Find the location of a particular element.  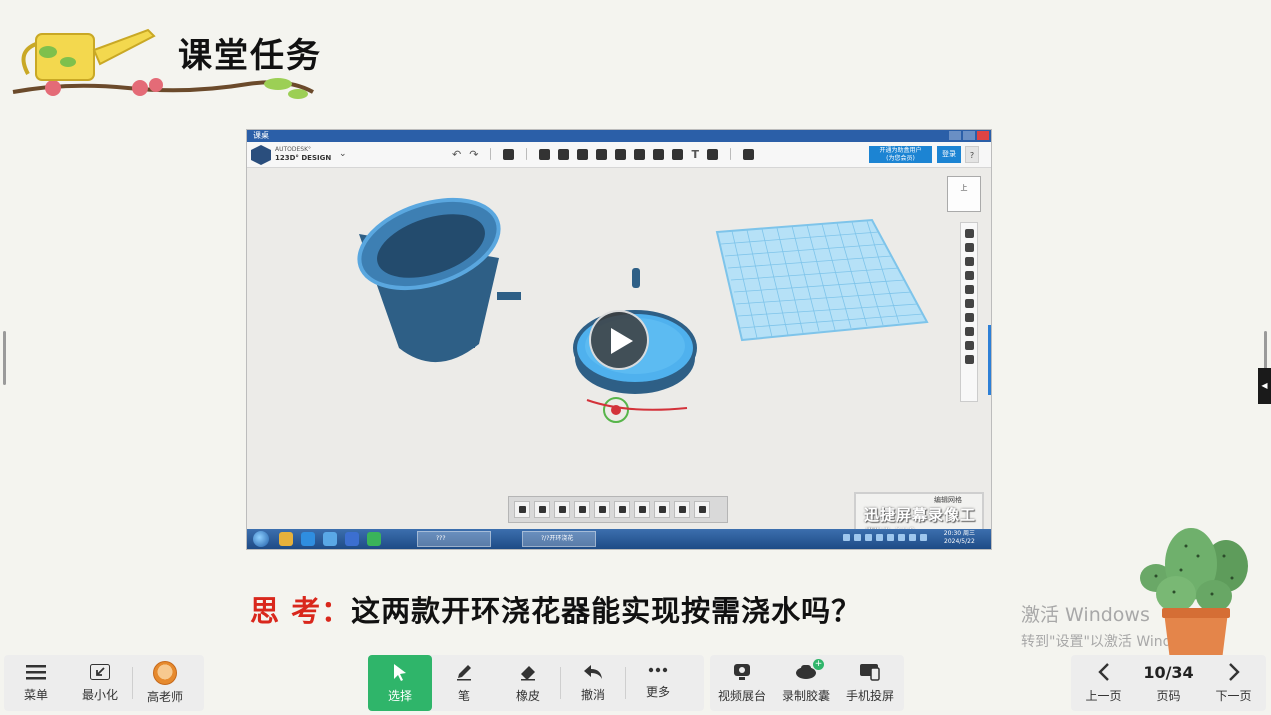

more-icon is located at coordinates (658, 669).